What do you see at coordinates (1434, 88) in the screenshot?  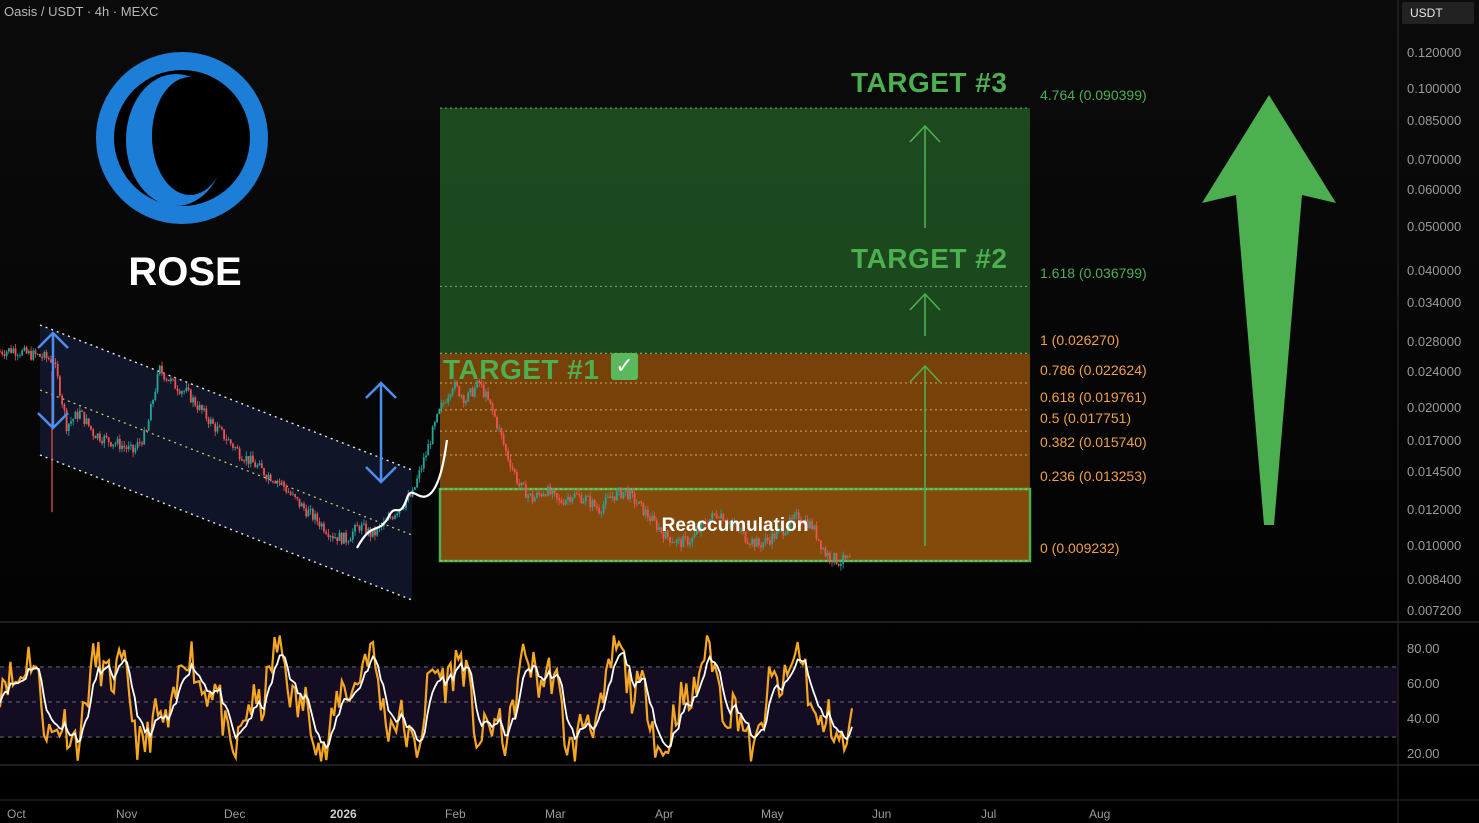 I see `price-tick: 0.100000` at bounding box center [1434, 88].